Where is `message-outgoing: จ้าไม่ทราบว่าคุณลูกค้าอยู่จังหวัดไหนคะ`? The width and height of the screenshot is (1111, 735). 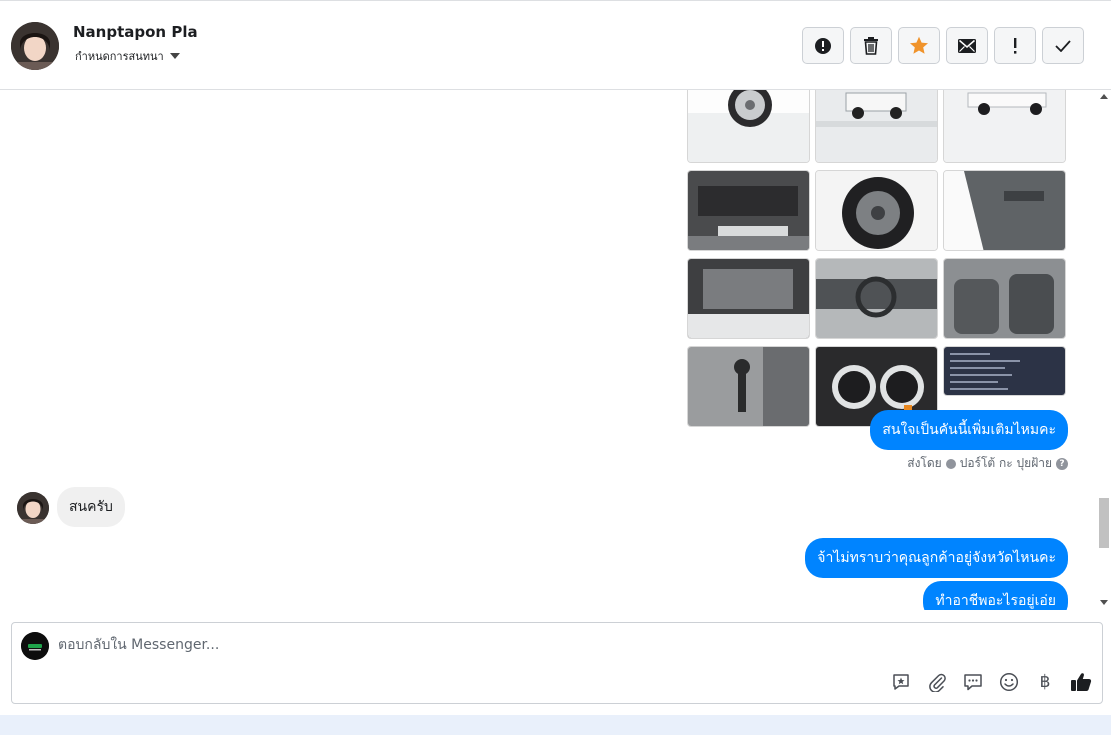 message-outgoing: จ้าไม่ทราบว่าคุณลูกค้าอยู่จังหวัดไหนคะ is located at coordinates (936, 558).